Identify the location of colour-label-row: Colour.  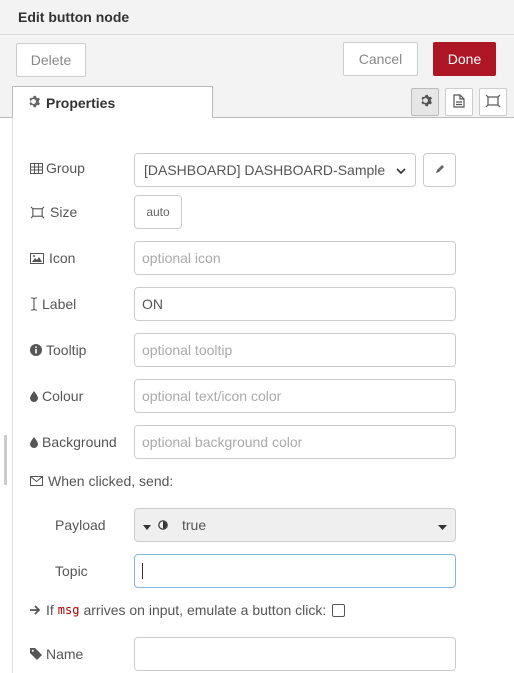
(56, 396).